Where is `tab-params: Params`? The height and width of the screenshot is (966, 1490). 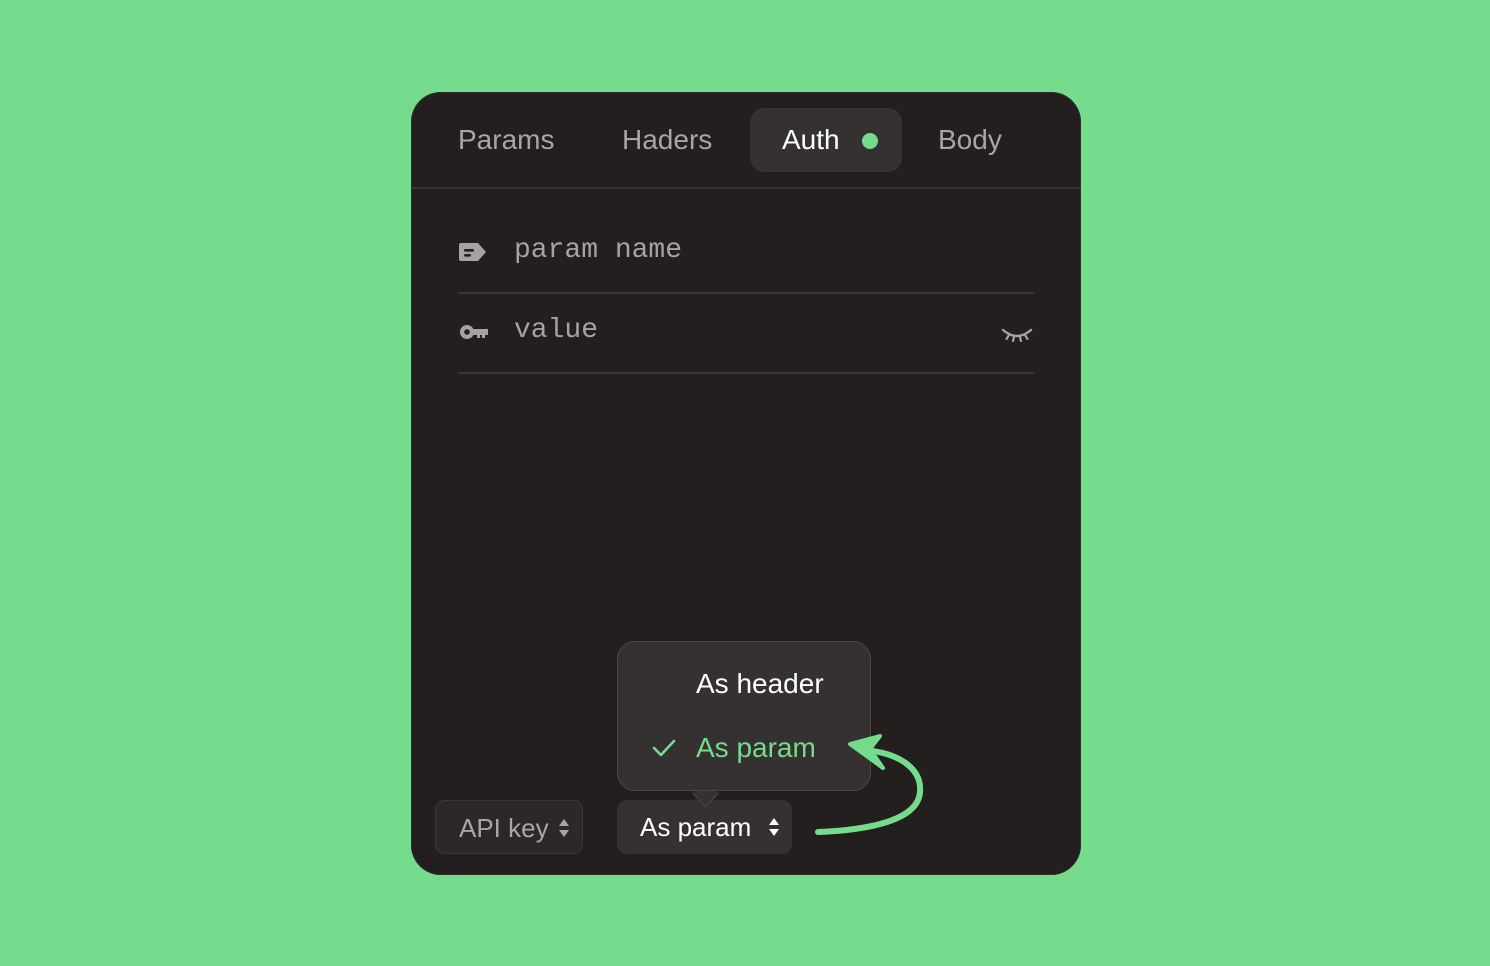
tab-params: Params is located at coordinates (506, 140).